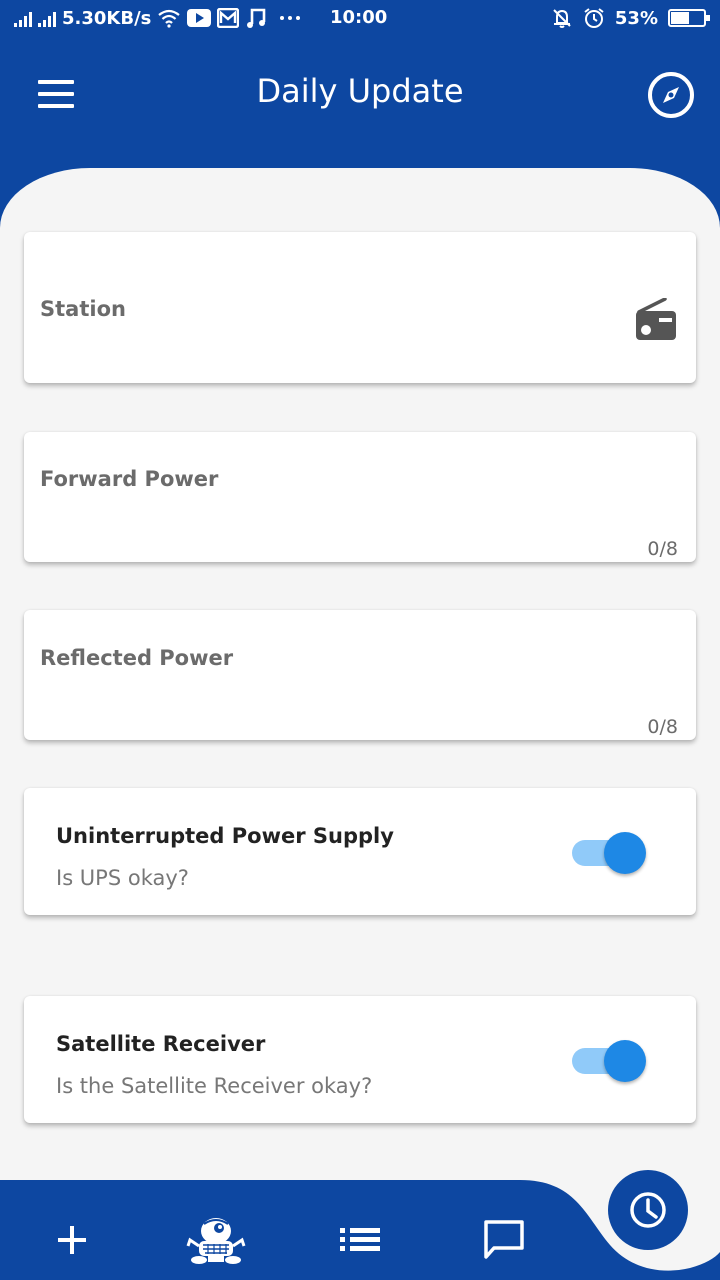 The width and height of the screenshot is (720, 1280). What do you see at coordinates (360, 307) in the screenshot?
I see `station-field: Station` at bounding box center [360, 307].